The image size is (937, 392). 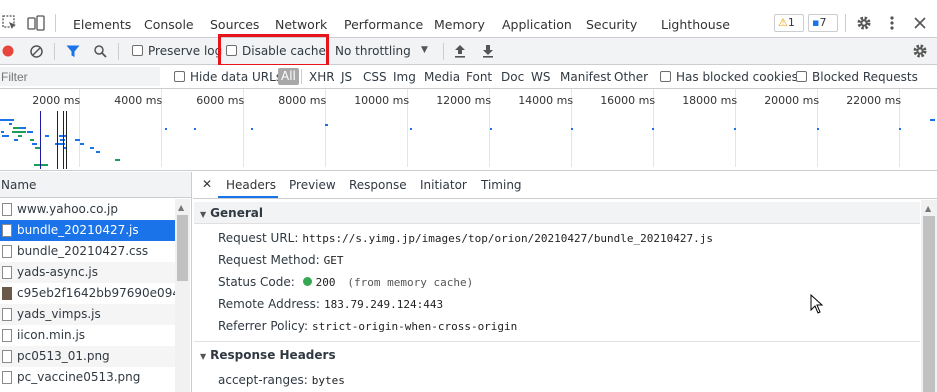 I want to click on request-row-selected: bundle_20210427.js, so click(x=87, y=230).